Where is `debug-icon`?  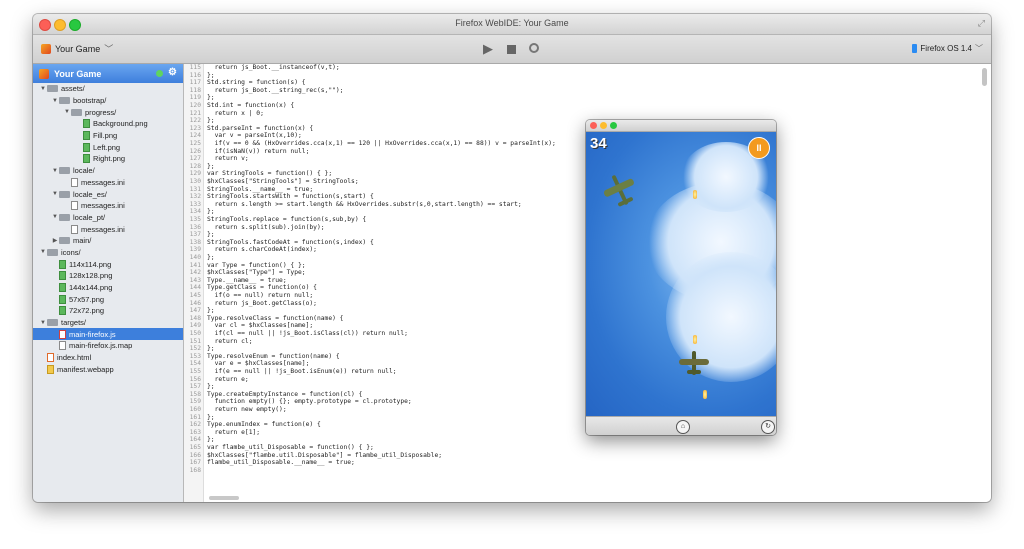
debug-icon is located at coordinates (534, 48).